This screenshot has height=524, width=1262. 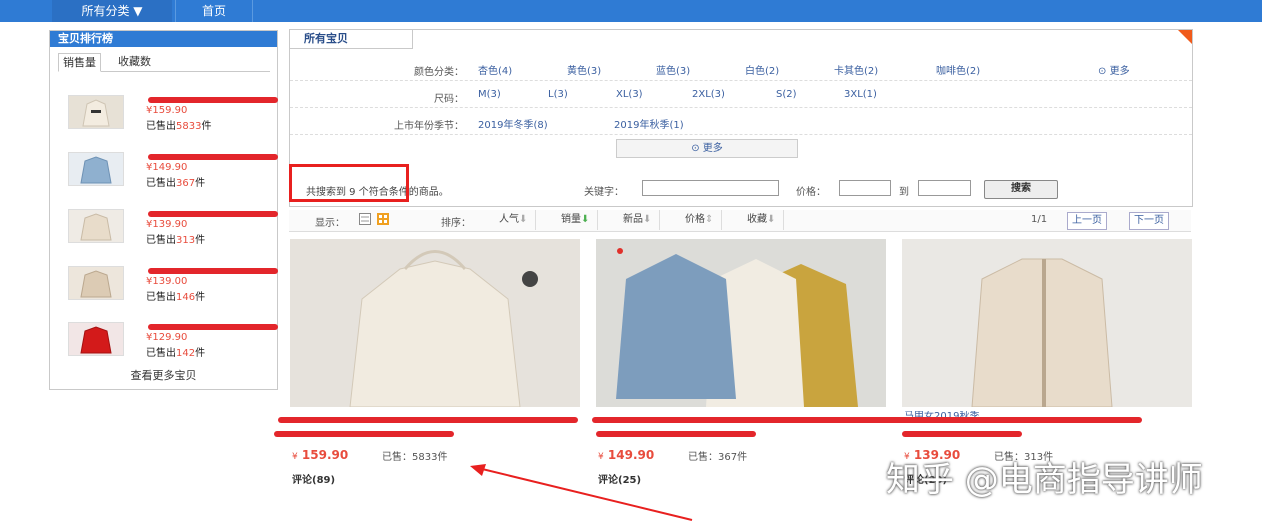 What do you see at coordinates (1114, 69) in the screenshot?
I see `color-more-button: ⊙ 更多` at bounding box center [1114, 69].